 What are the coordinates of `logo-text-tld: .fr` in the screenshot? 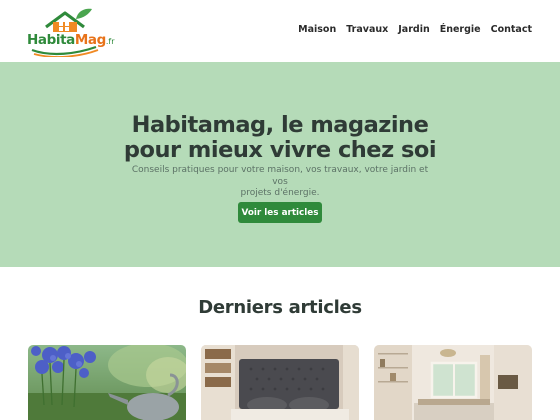 It's located at (110, 41).